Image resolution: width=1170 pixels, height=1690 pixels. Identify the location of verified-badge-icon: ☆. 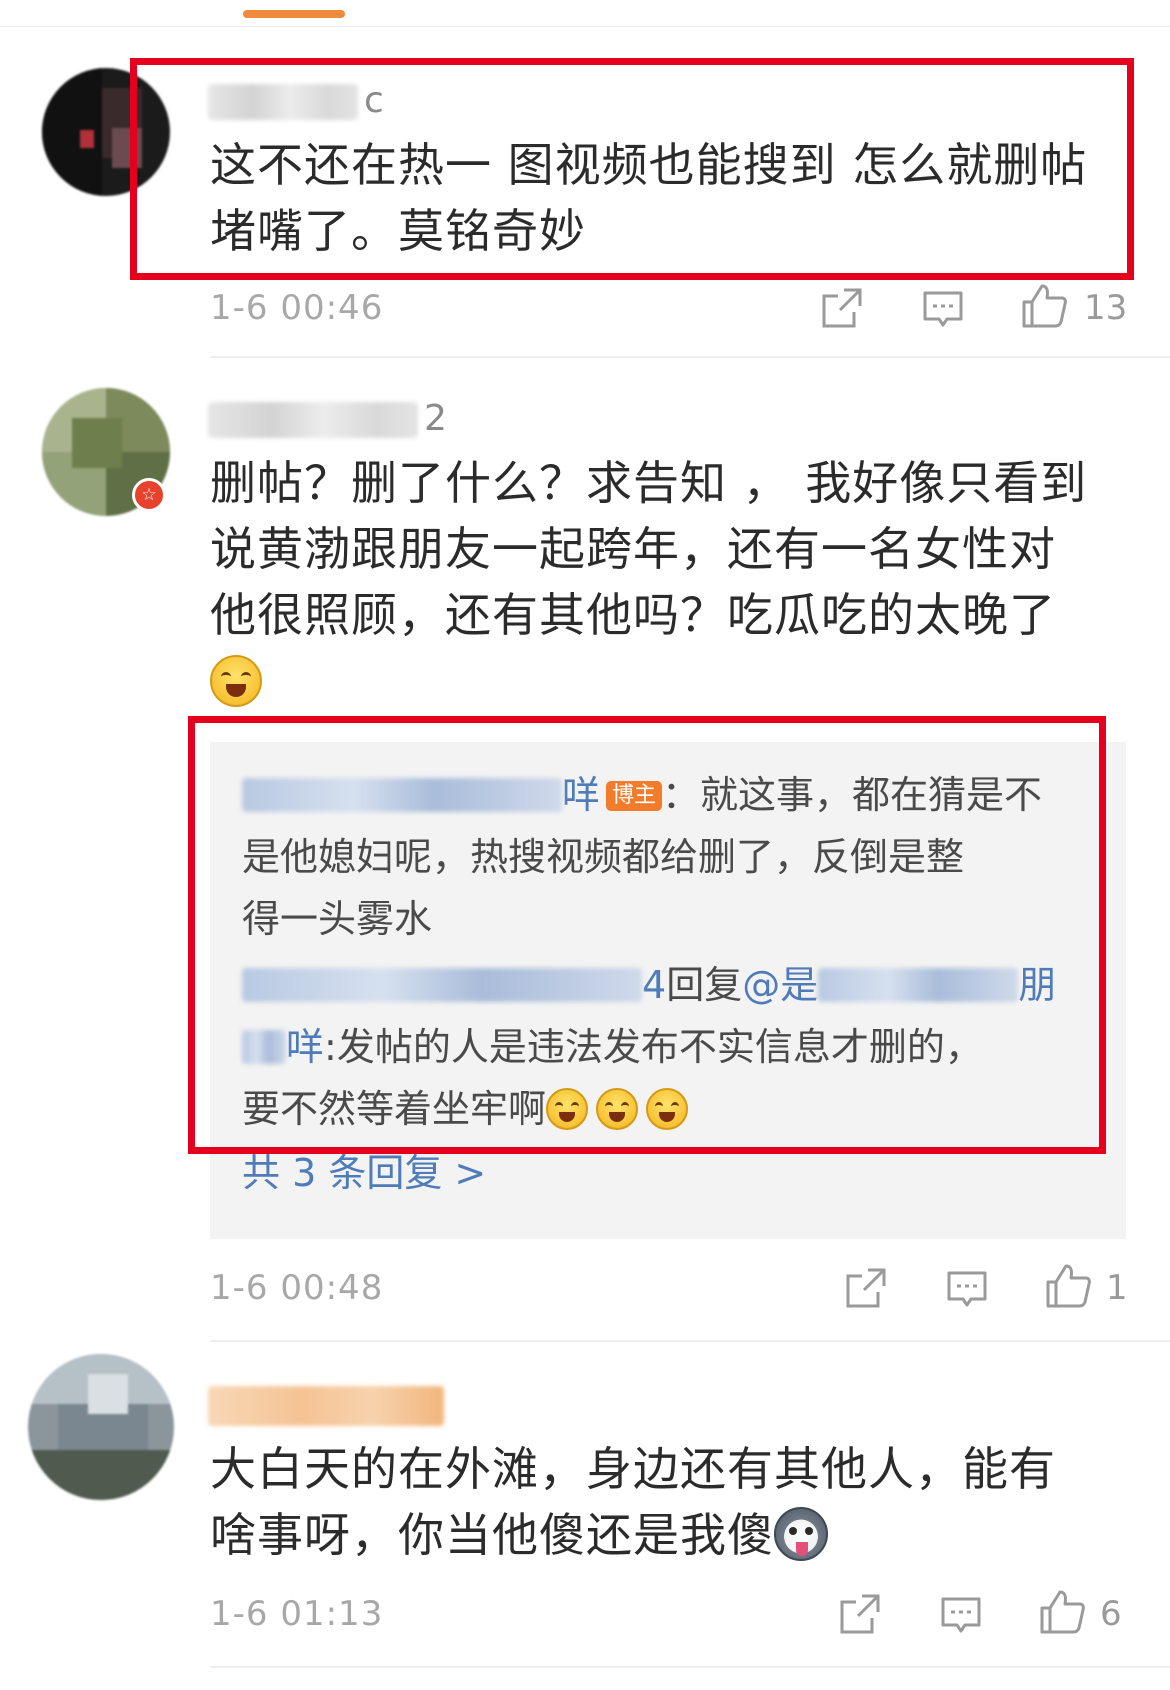
(149, 495).